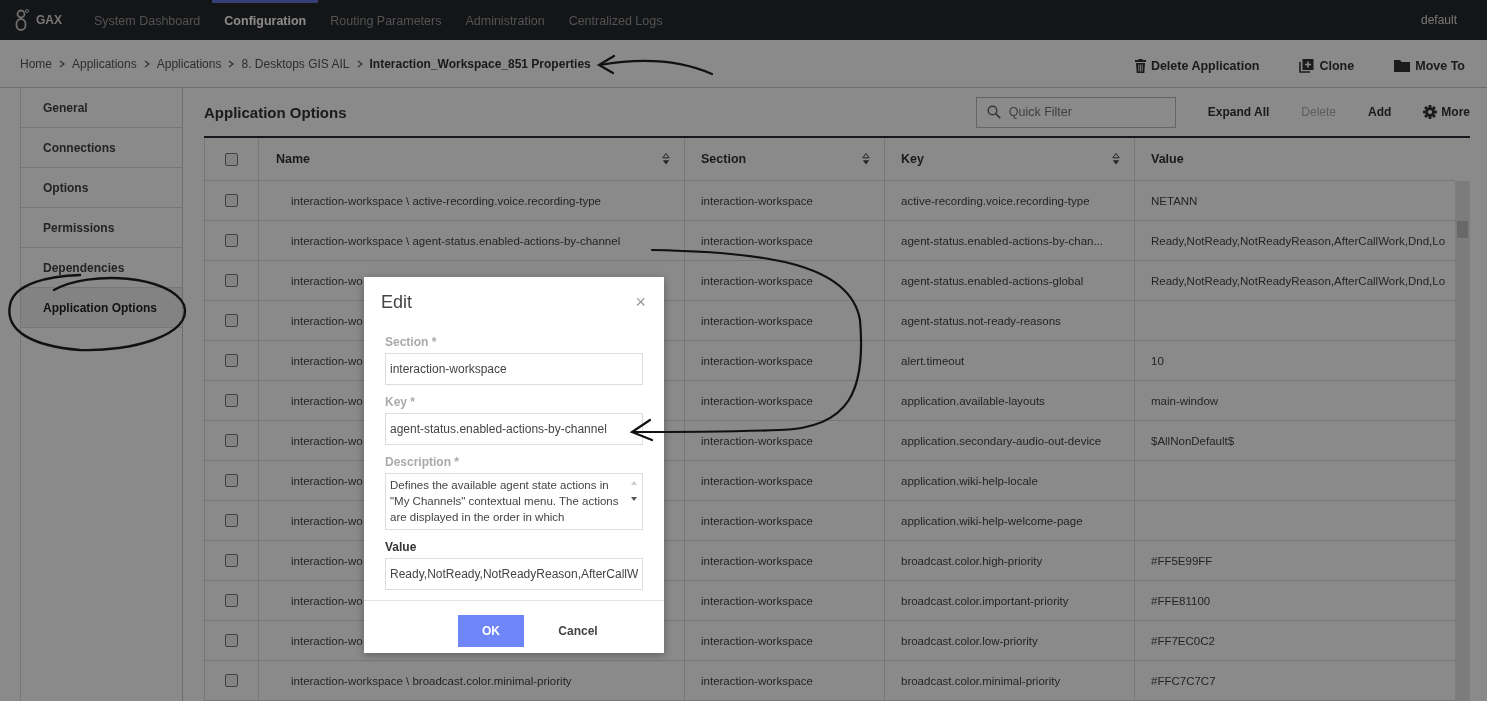 The image size is (1487, 701). What do you see at coordinates (101, 148) in the screenshot?
I see `sidebar-item: Connections` at bounding box center [101, 148].